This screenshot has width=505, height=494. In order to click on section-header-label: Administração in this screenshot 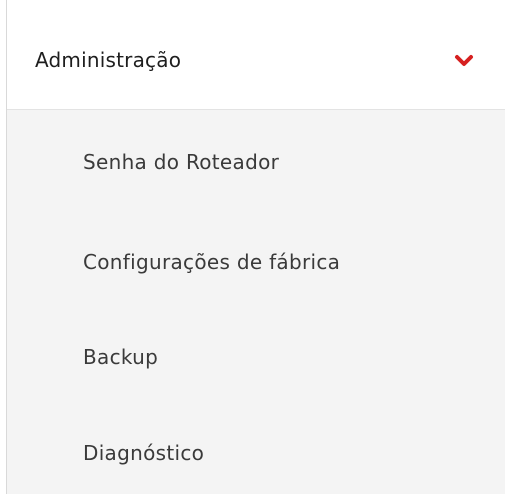, I will do `click(108, 60)`.